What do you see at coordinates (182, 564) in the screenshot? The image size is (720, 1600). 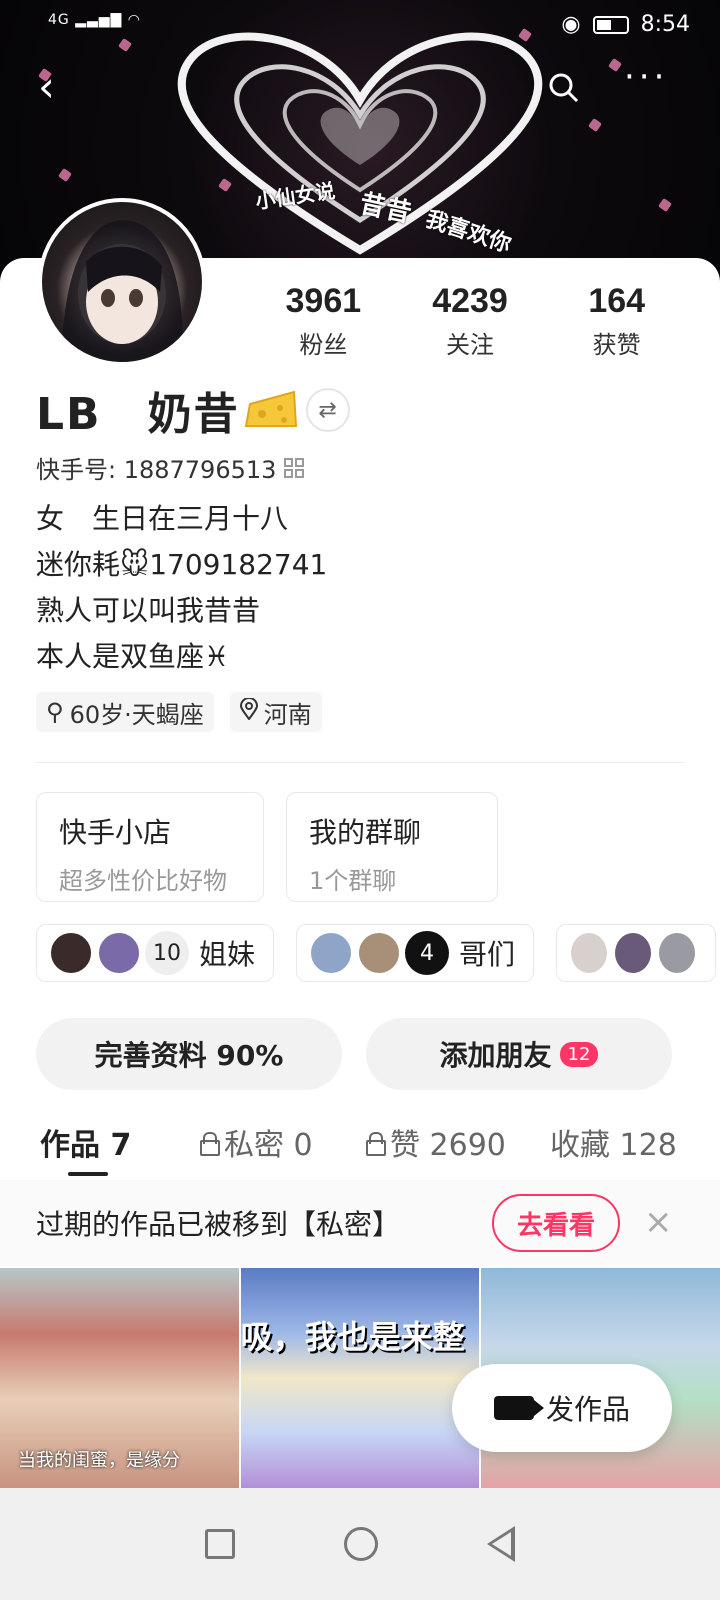 I see `bio-line: 迷你耗🐭1709182741` at bounding box center [182, 564].